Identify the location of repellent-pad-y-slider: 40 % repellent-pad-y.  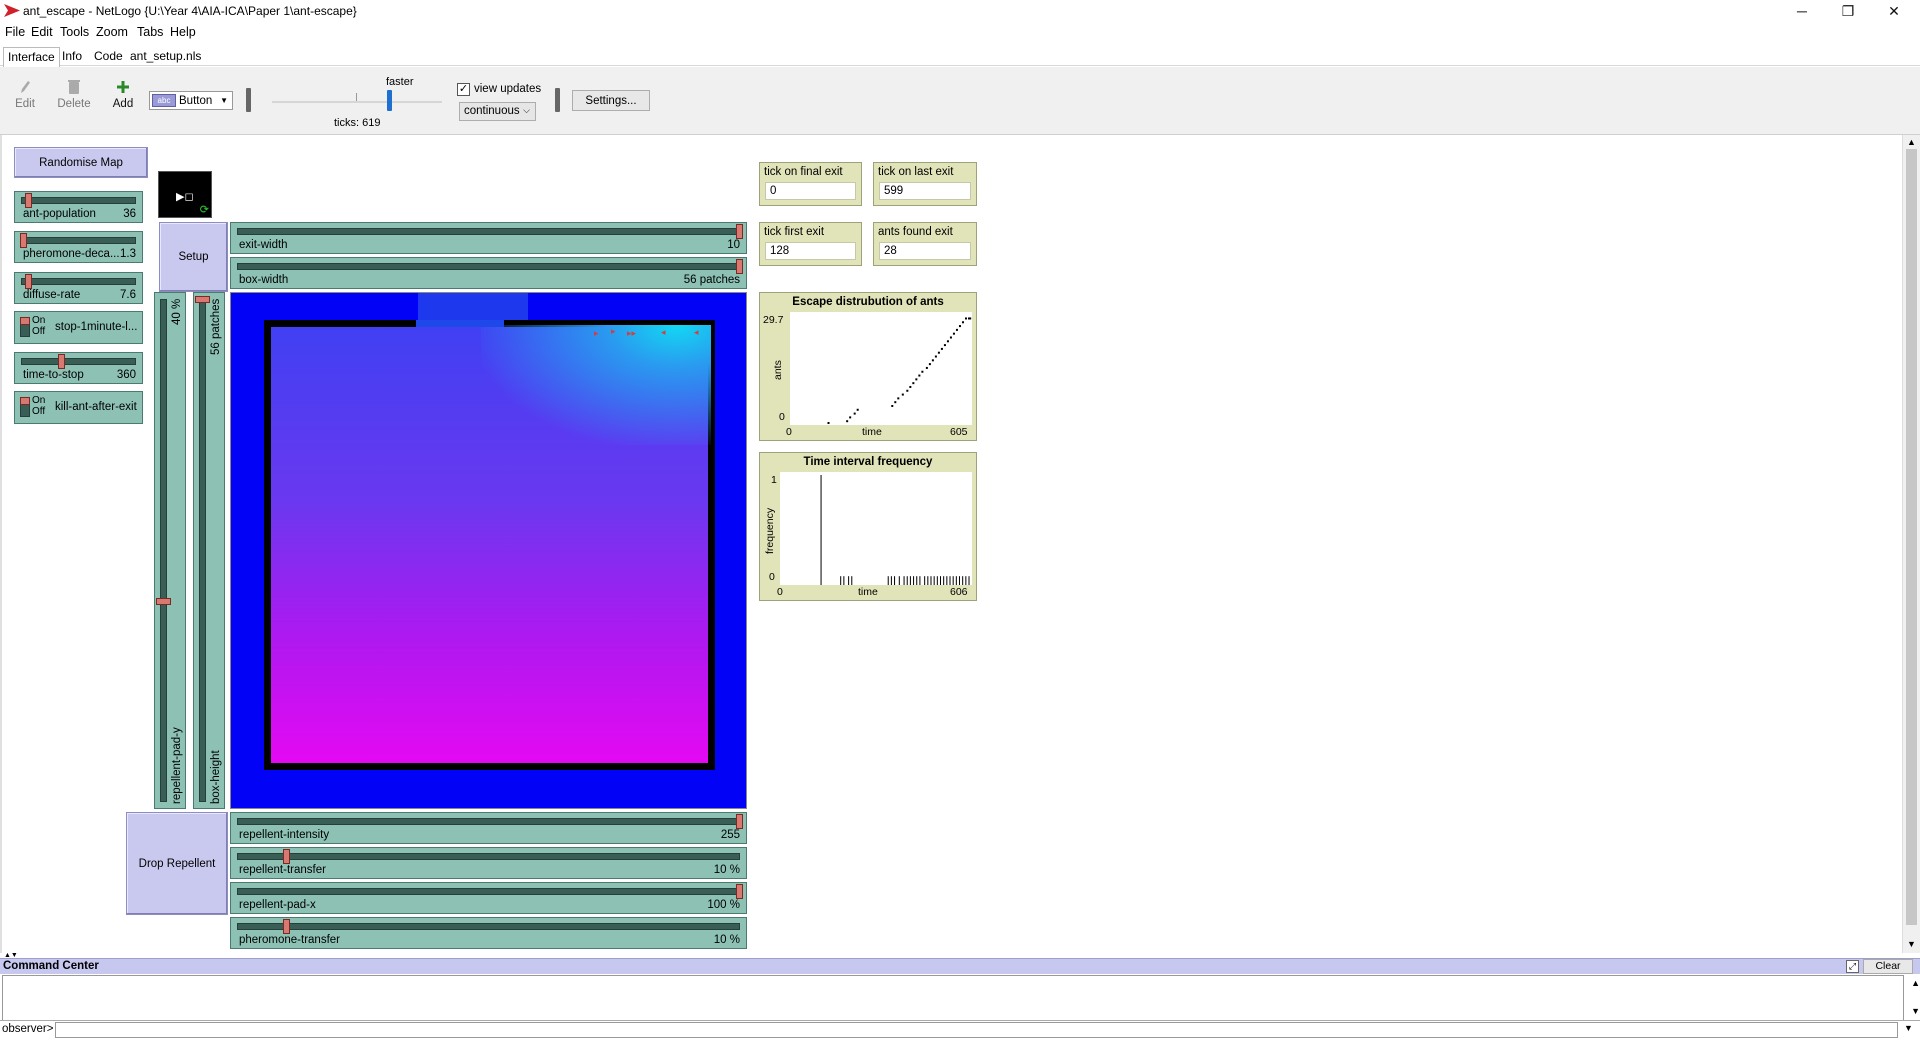
(170, 550).